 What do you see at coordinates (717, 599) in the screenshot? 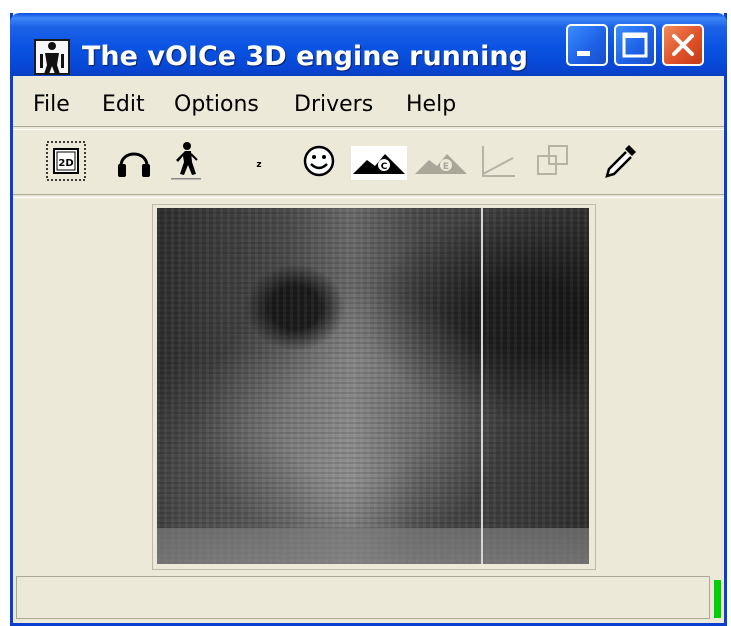
I see `activity-indicator` at bounding box center [717, 599].